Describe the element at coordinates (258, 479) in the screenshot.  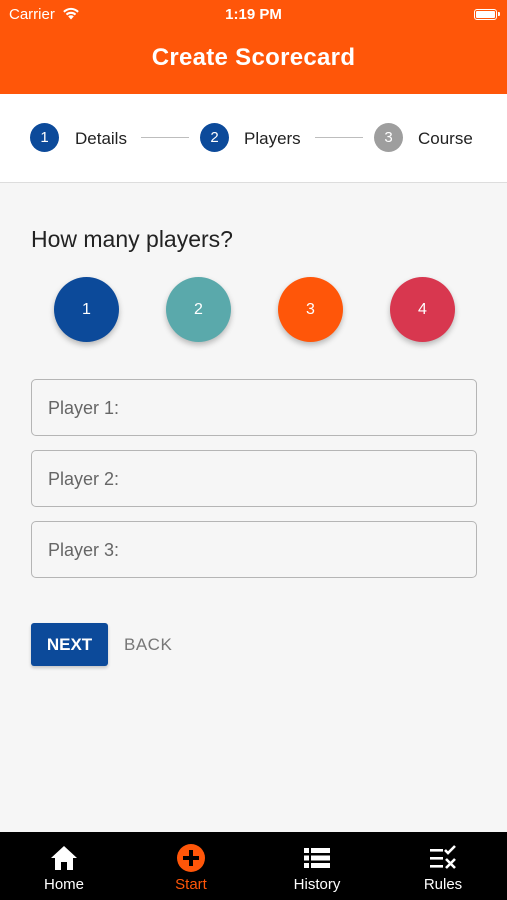
I see `player-2-input` at that location.